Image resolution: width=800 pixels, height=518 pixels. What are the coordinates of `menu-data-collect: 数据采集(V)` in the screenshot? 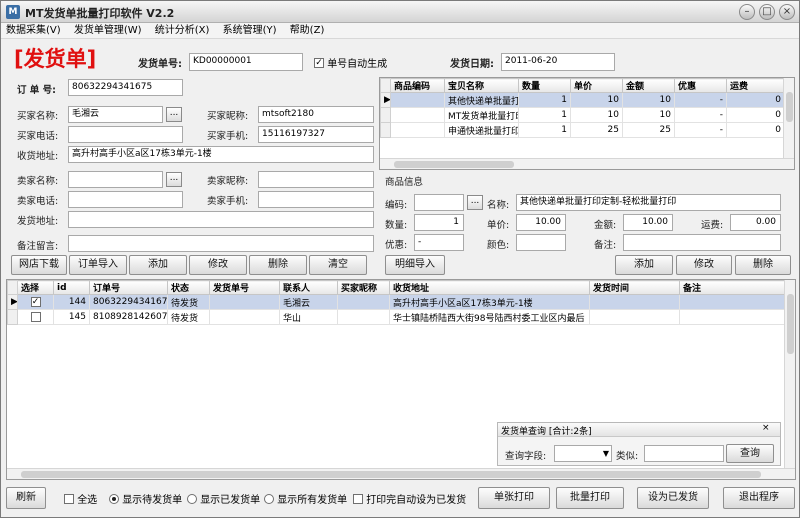 It's located at (33, 31).